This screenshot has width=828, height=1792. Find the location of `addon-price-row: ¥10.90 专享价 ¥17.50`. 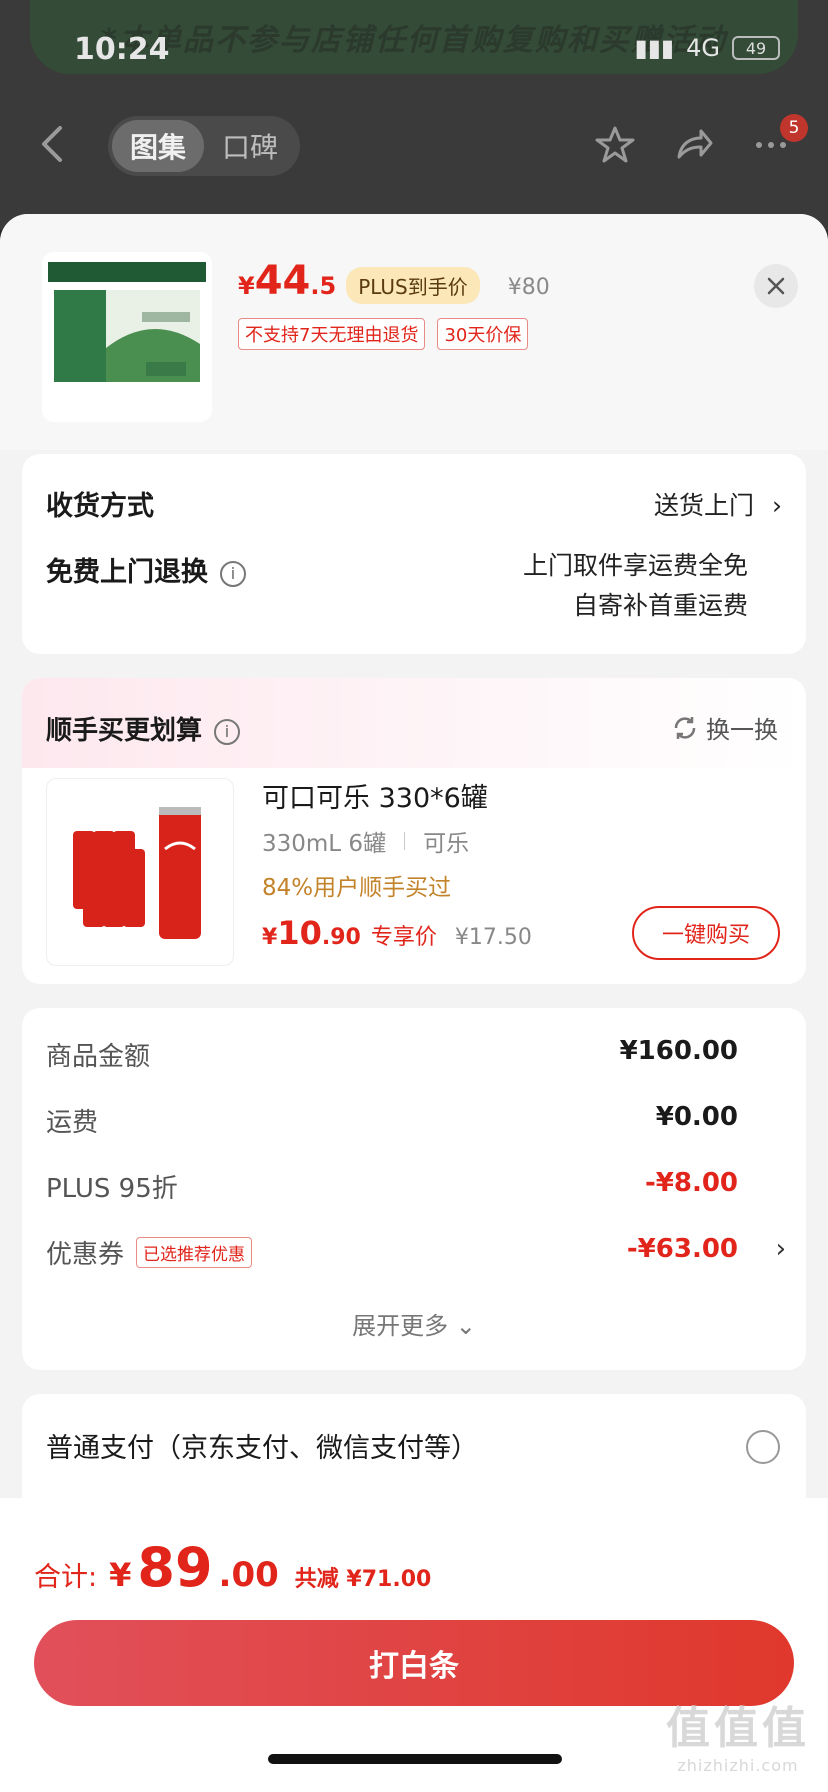

addon-price-row: ¥10.90 专享价 ¥17.50 is located at coordinates (397, 933).